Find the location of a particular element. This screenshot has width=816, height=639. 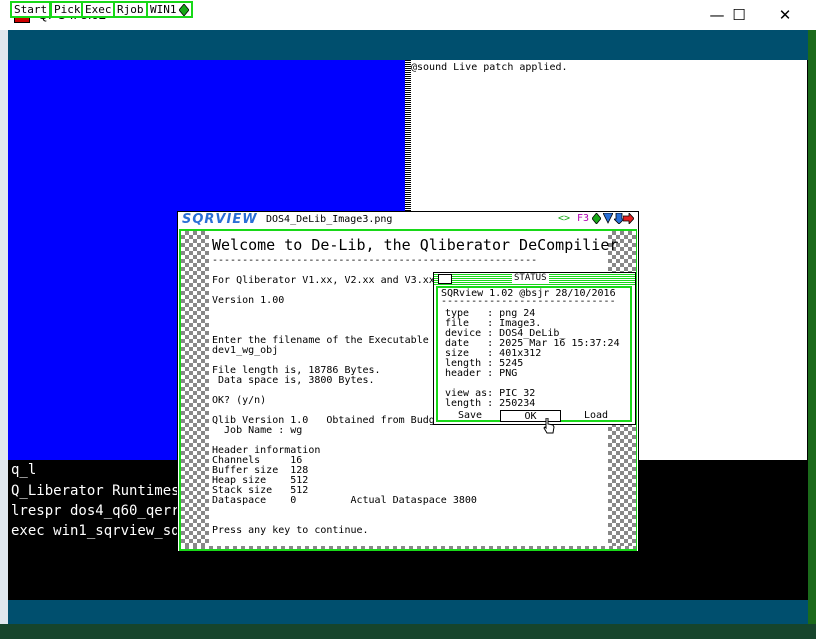

sqrview-logo: SQRVIEW is located at coordinates (220, 219).